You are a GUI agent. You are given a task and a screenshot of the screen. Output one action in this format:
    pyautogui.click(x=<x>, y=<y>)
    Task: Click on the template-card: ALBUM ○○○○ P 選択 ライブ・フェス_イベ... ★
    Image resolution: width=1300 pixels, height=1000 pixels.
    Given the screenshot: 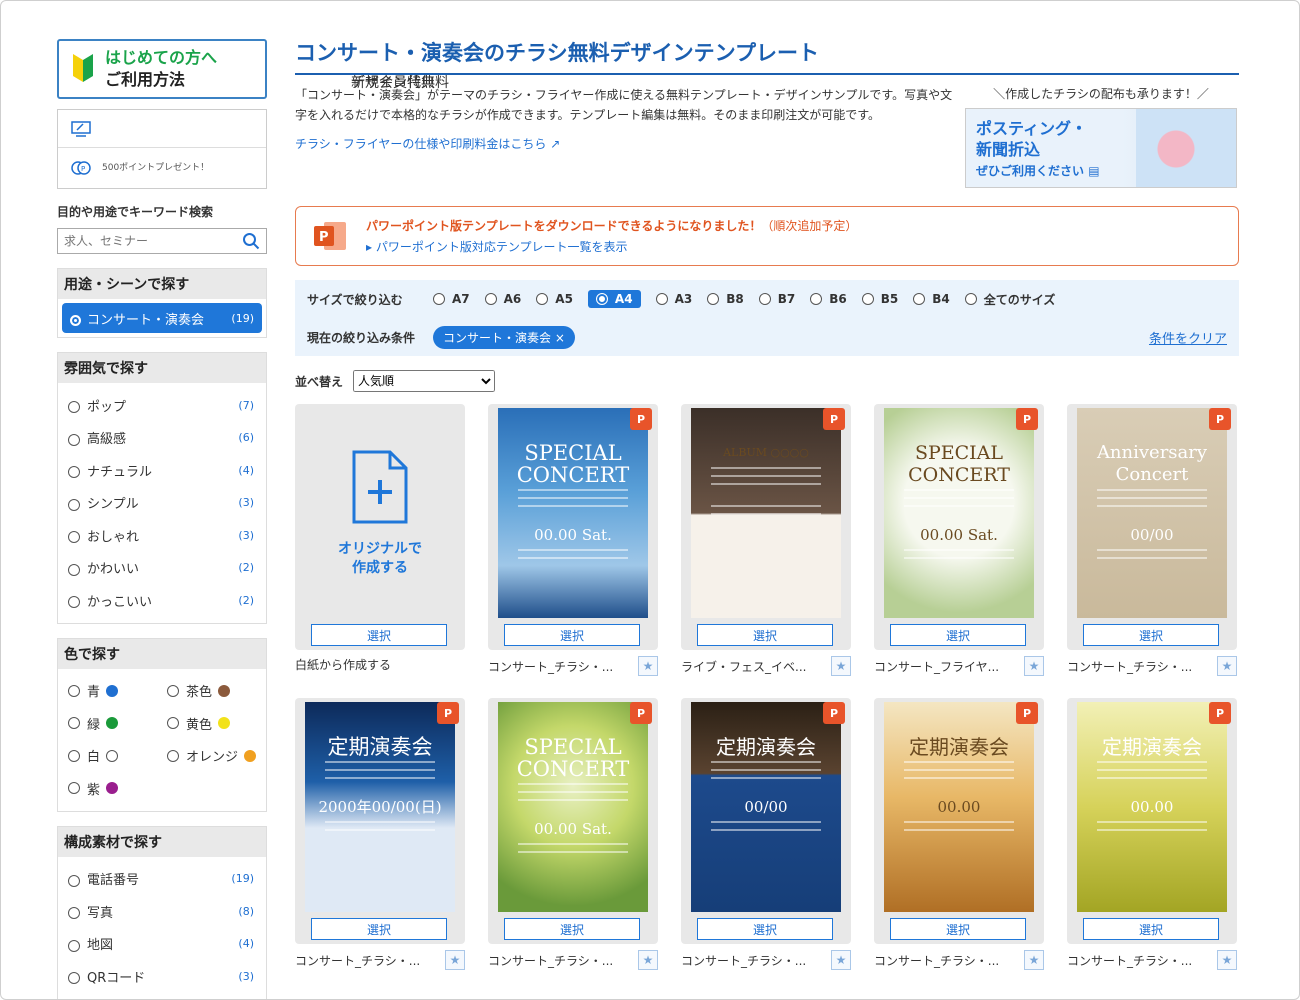 What is the action you would take?
    pyautogui.click(x=766, y=540)
    